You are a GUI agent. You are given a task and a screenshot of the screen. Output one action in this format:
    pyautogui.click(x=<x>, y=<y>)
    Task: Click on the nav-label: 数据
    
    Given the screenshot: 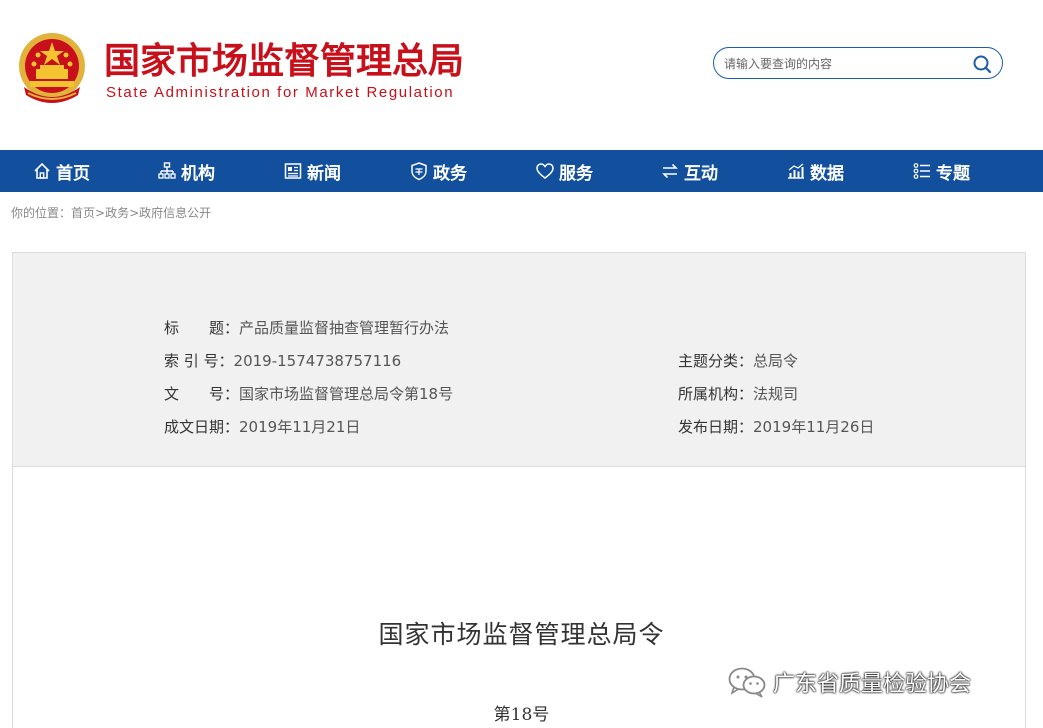 What is the action you would take?
    pyautogui.click(x=827, y=173)
    